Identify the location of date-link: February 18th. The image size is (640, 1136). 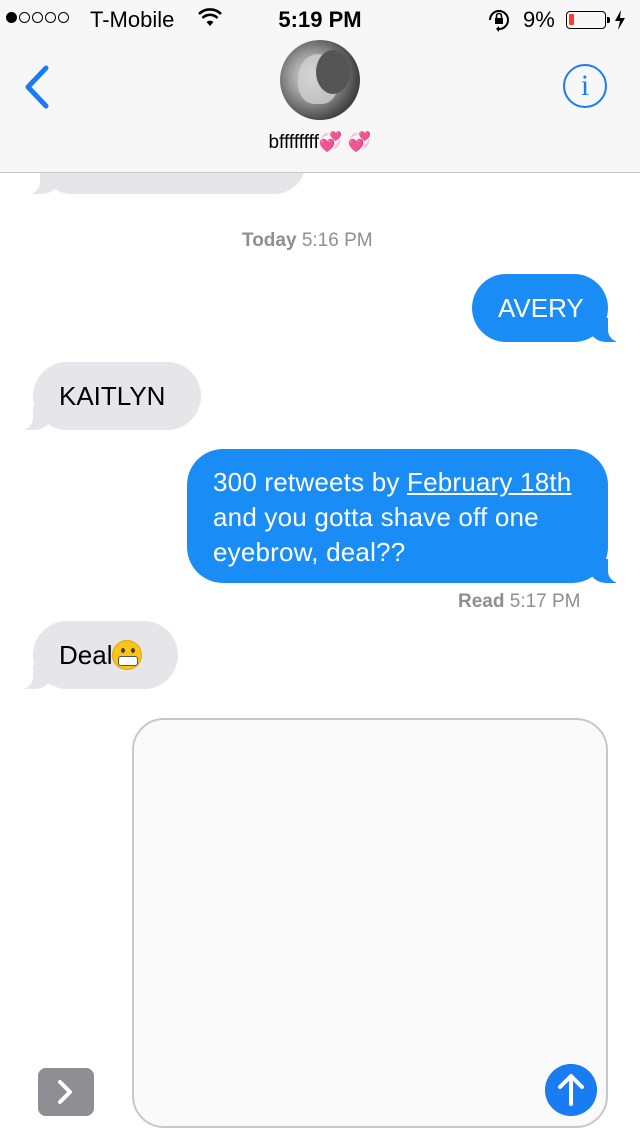
(489, 482).